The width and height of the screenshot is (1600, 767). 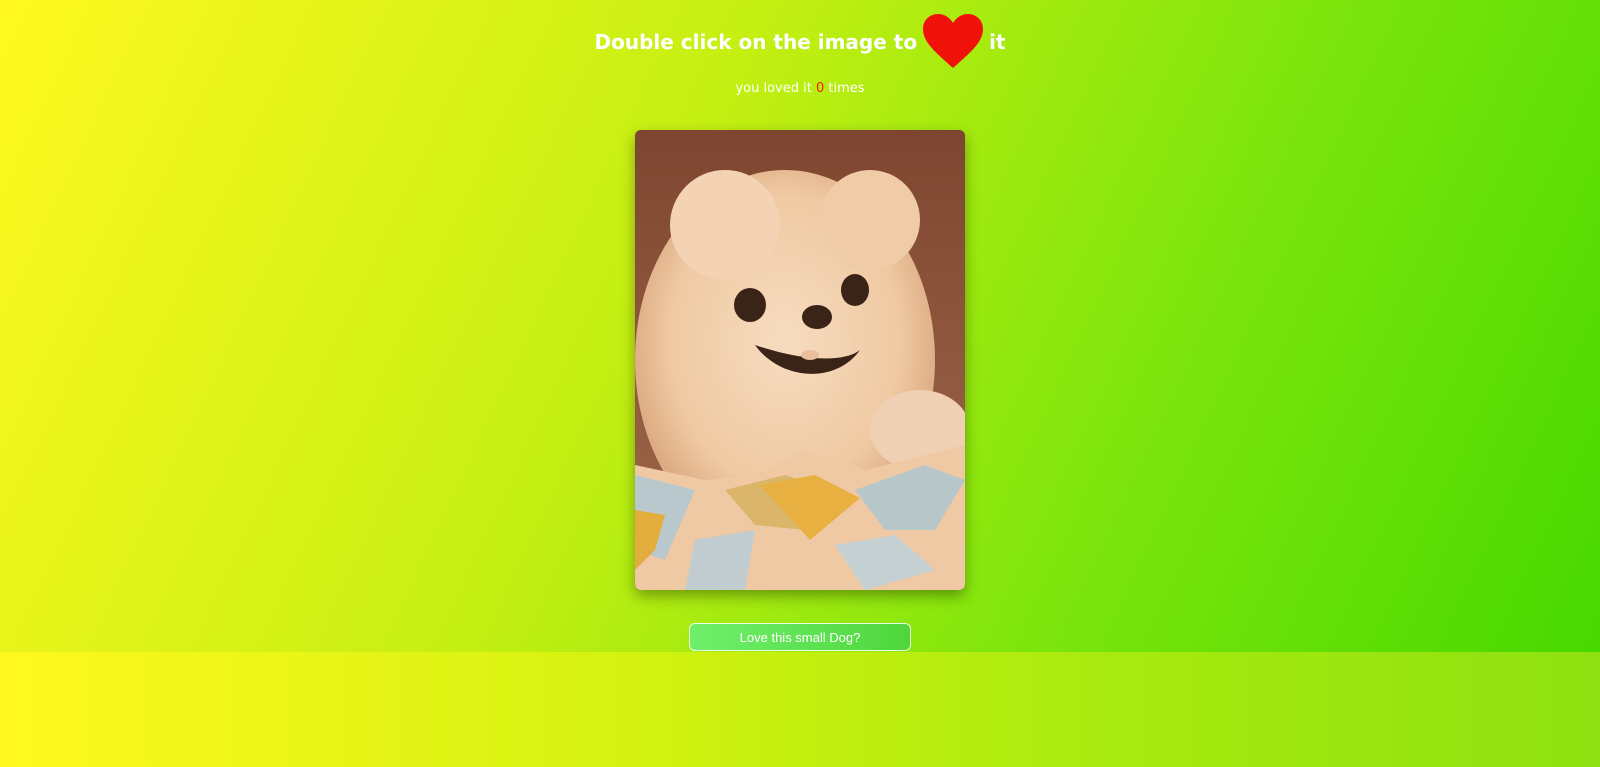 I want to click on counter-prefix: you loved it, so click(x=773, y=88).